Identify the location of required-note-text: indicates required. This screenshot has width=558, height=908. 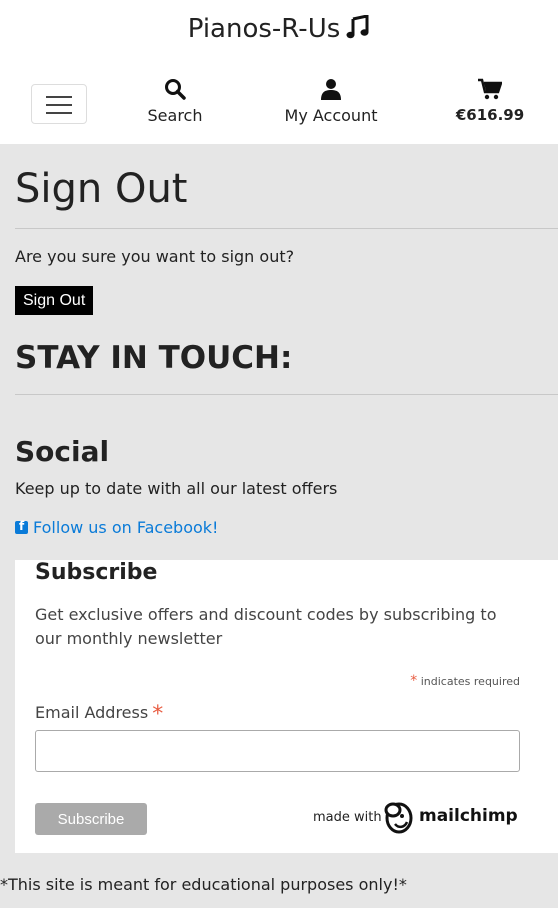
(470, 681).